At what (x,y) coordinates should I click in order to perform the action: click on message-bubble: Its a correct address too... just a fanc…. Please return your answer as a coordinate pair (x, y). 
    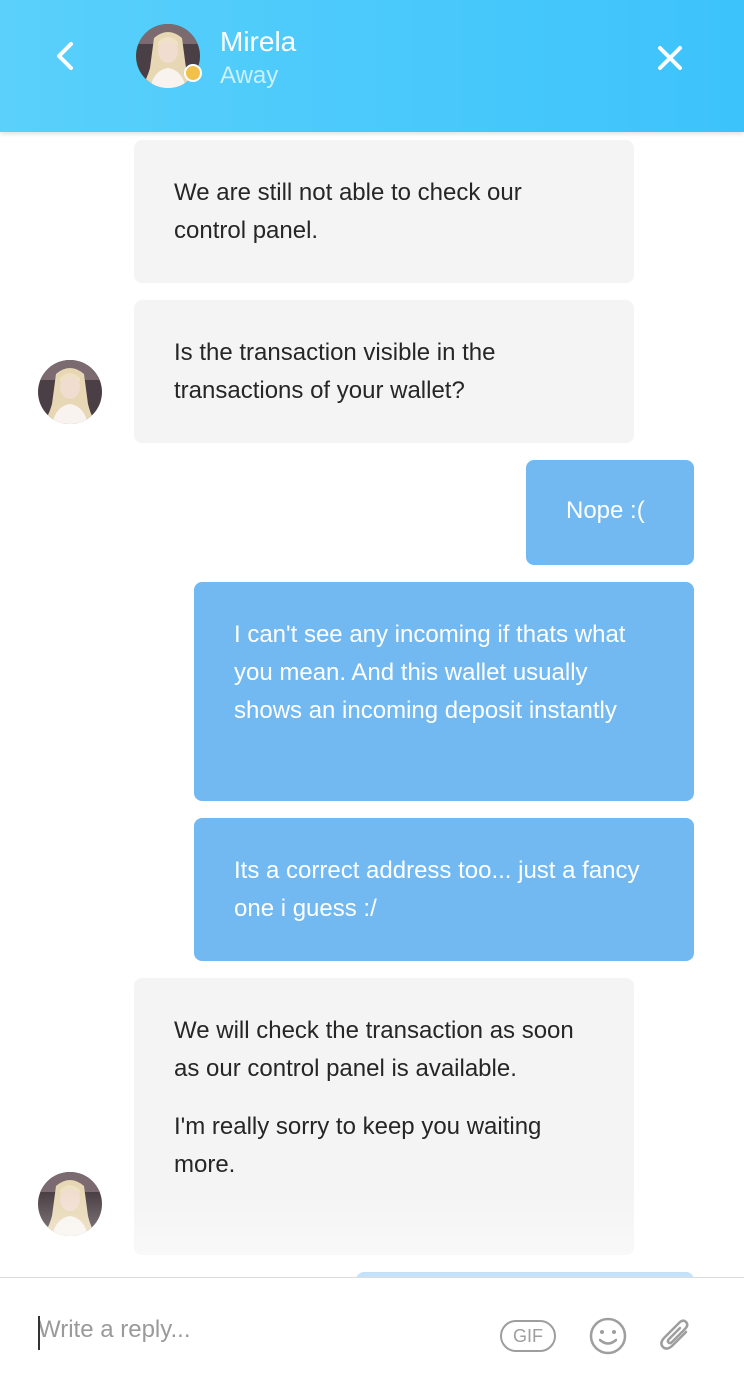
    Looking at the image, I should click on (444, 889).